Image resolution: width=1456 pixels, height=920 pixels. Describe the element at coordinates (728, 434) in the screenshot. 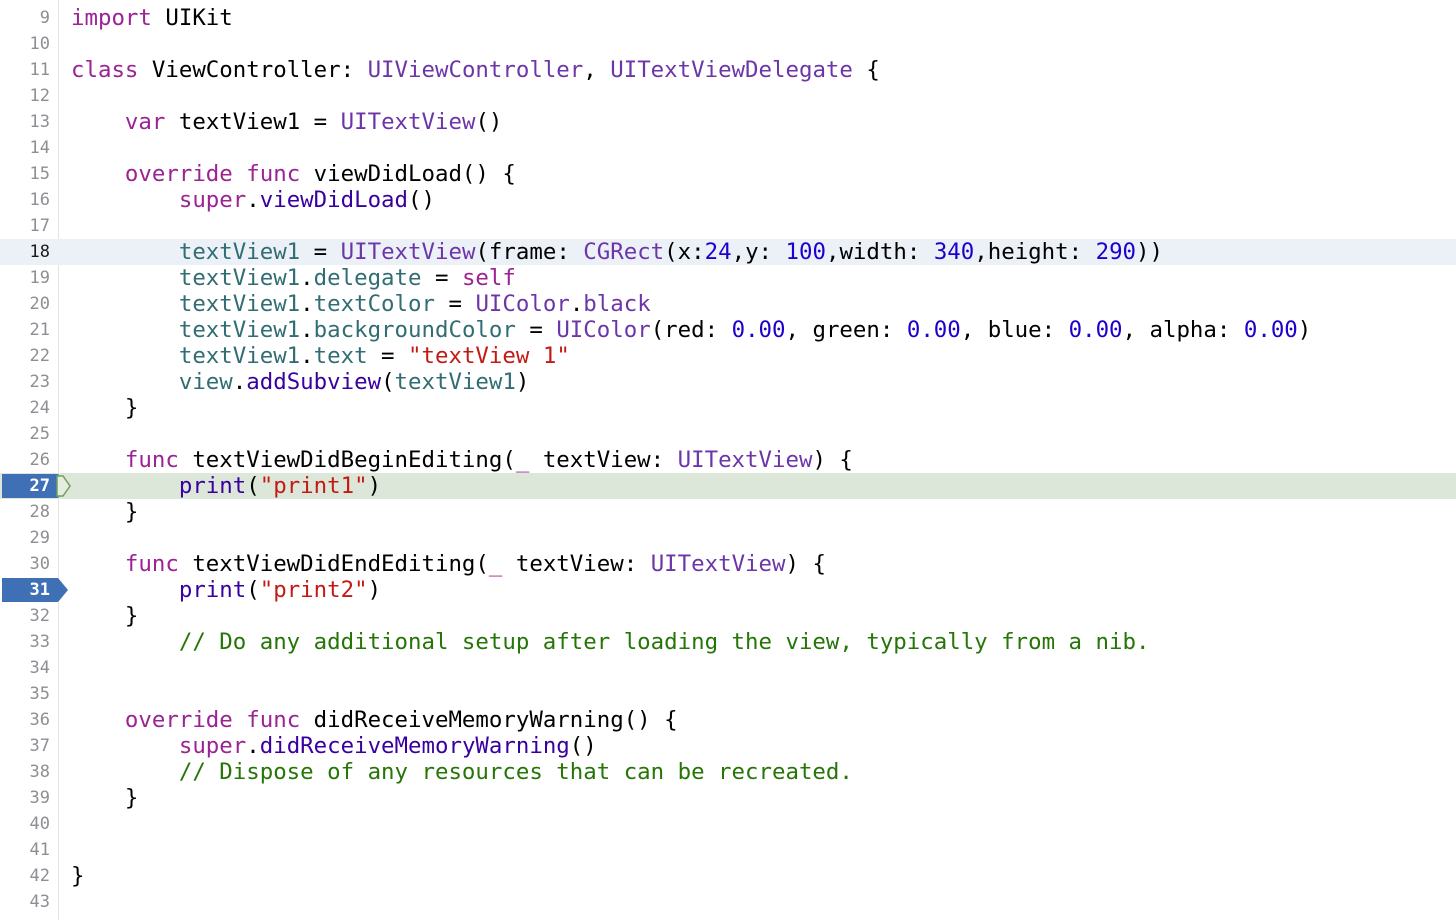

I see `code-line: 25` at that location.